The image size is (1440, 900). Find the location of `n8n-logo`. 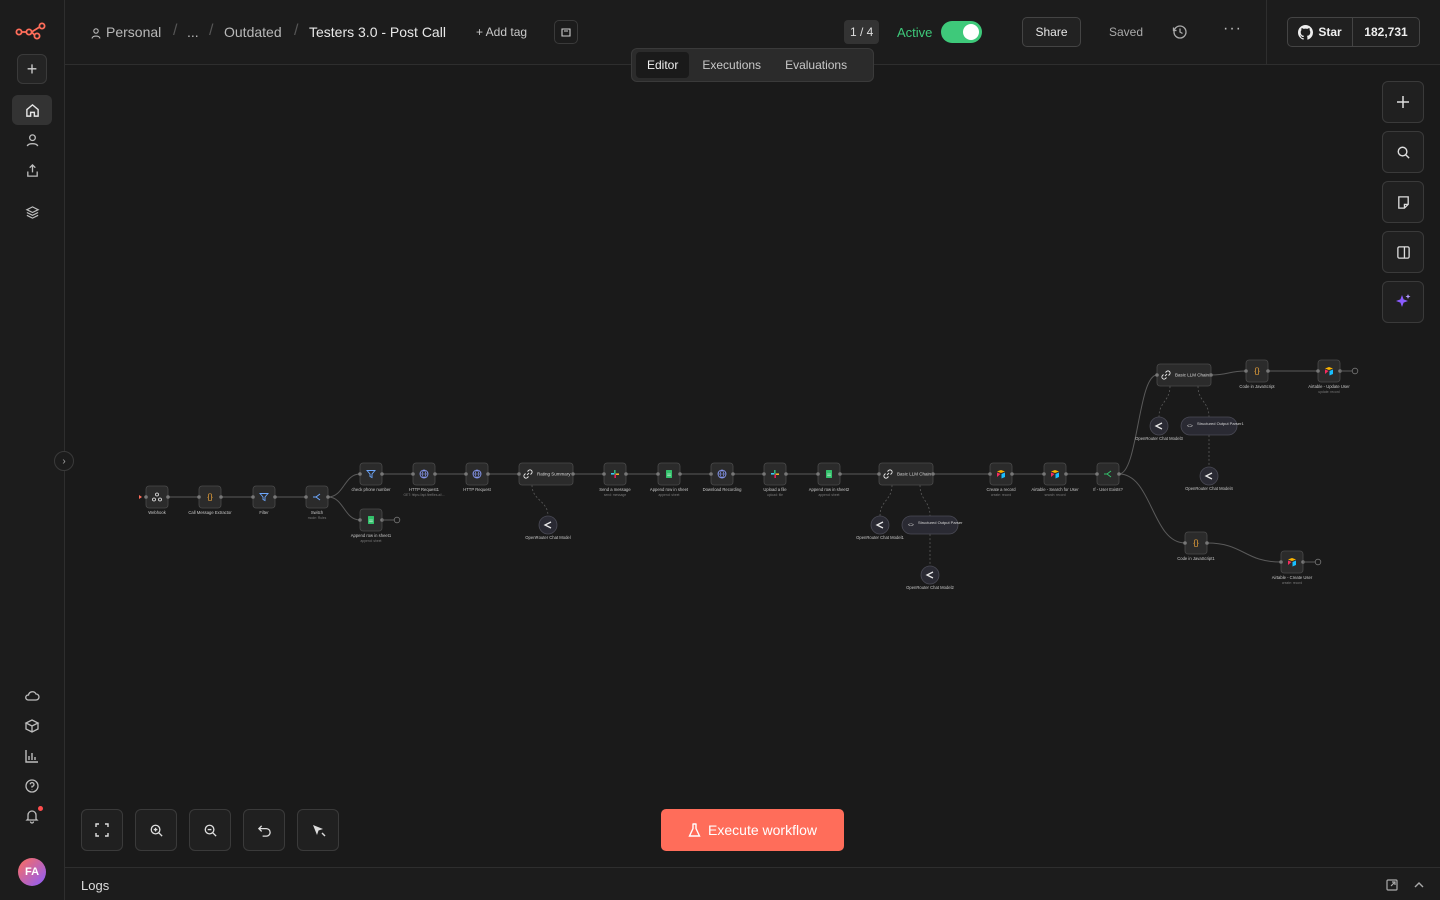

n8n-logo is located at coordinates (31, 30).